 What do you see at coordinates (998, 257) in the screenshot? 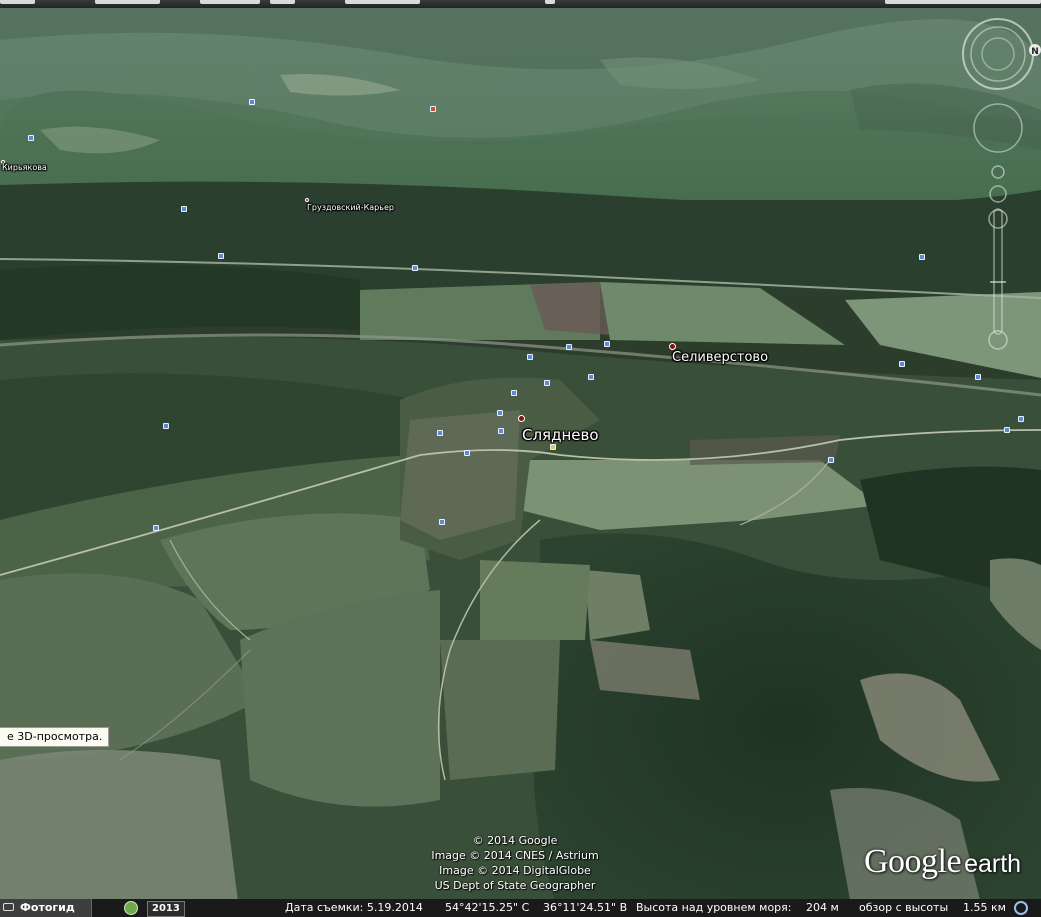
I see `zoom-slider-icon` at bounding box center [998, 257].